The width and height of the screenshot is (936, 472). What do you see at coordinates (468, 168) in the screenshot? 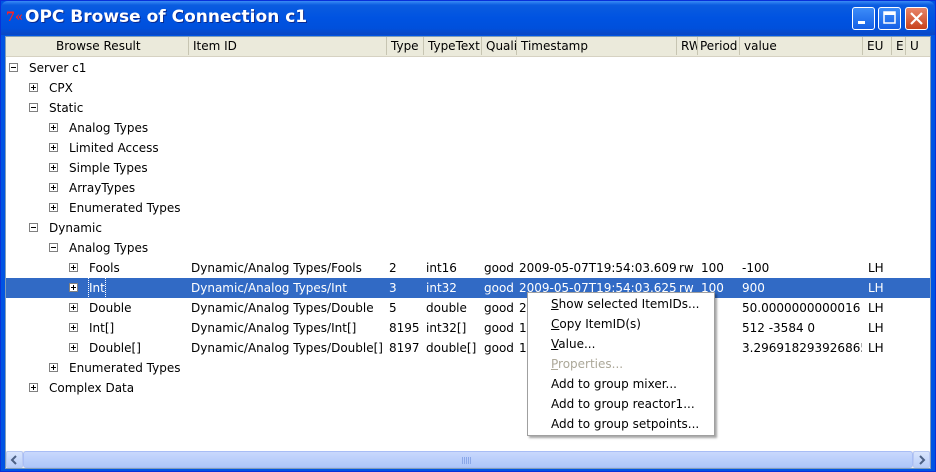
I see `tree-row: Simple Types` at bounding box center [468, 168].